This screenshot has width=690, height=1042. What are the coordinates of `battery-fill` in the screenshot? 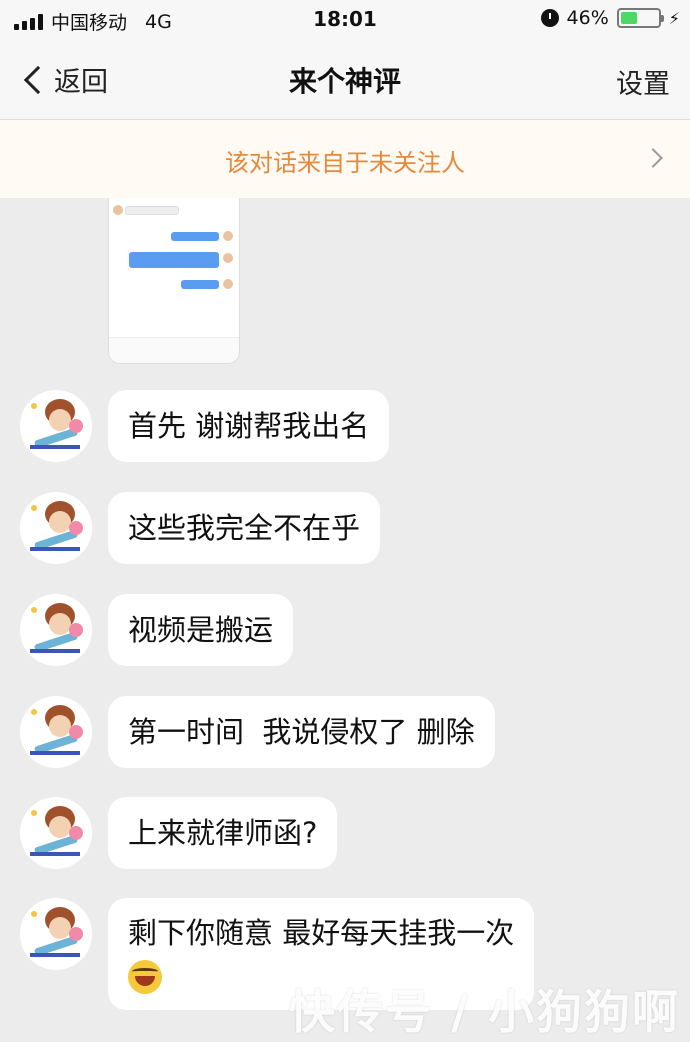 It's located at (629, 18).